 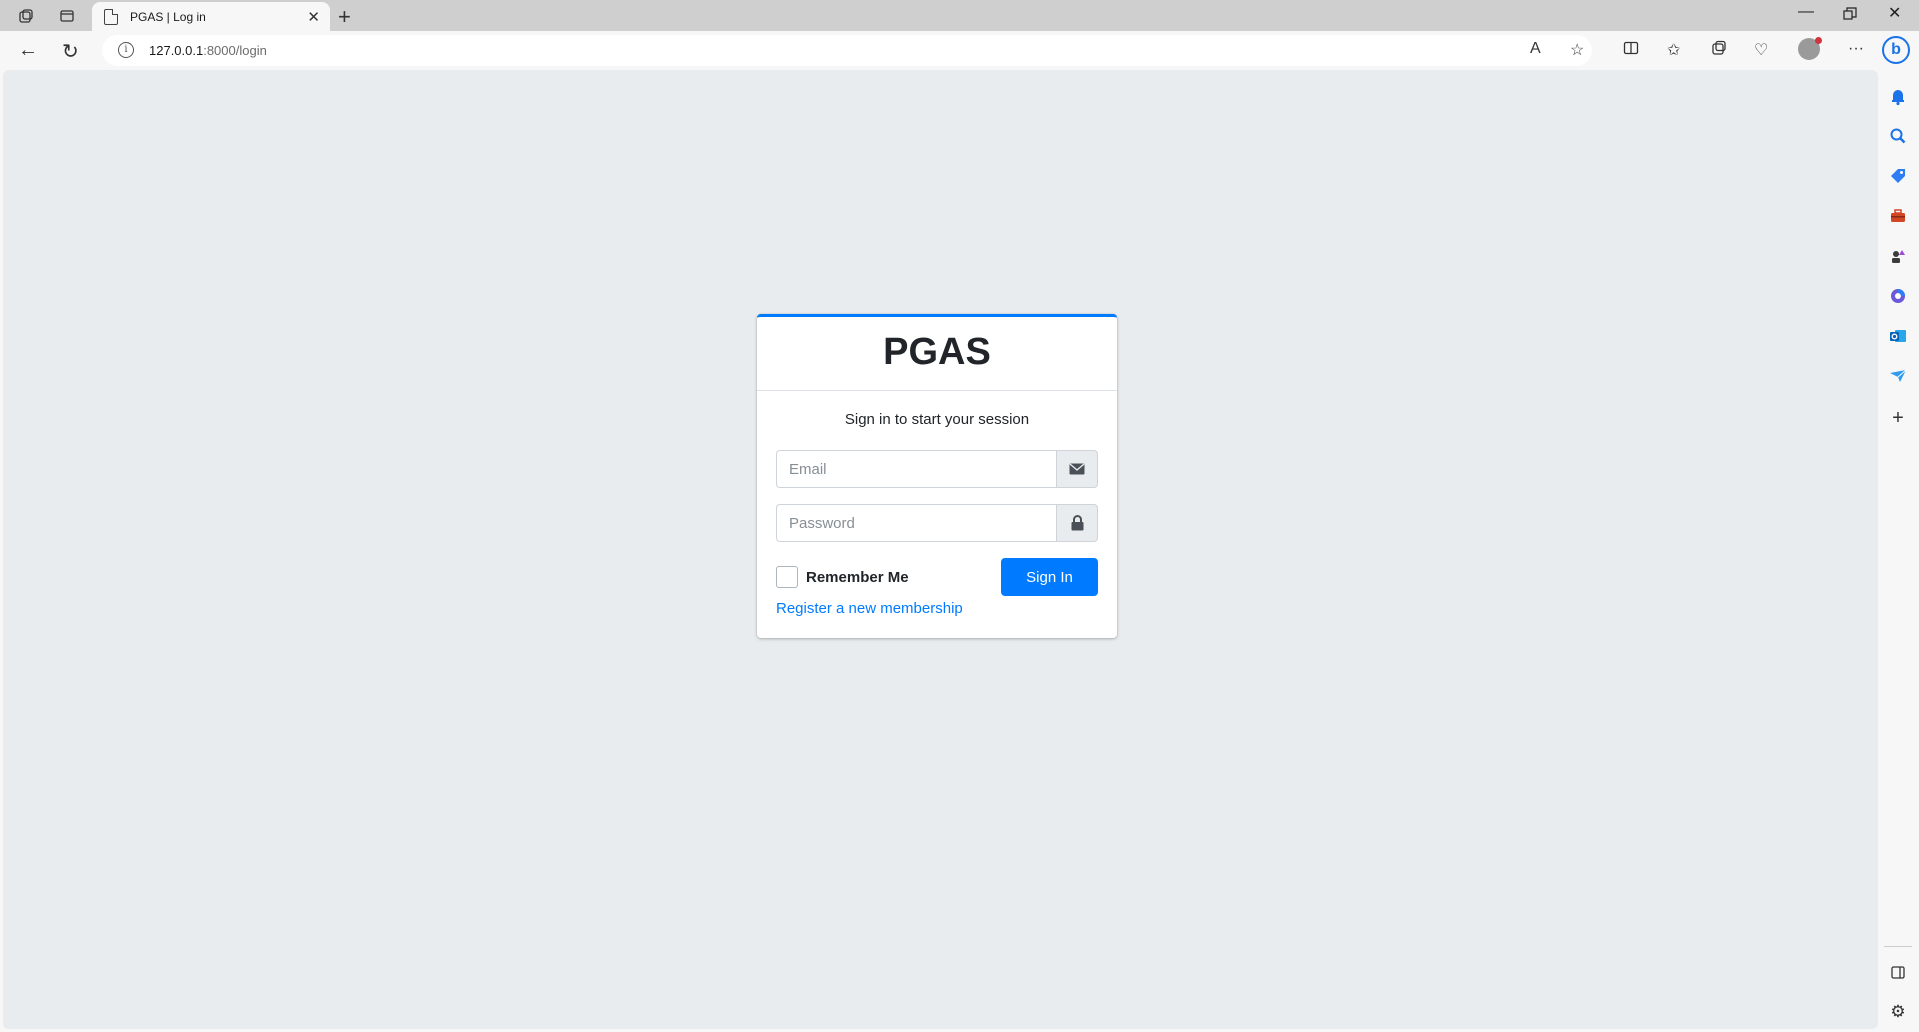 What do you see at coordinates (26, 16) in the screenshot?
I see `workspaces-icon` at bounding box center [26, 16].